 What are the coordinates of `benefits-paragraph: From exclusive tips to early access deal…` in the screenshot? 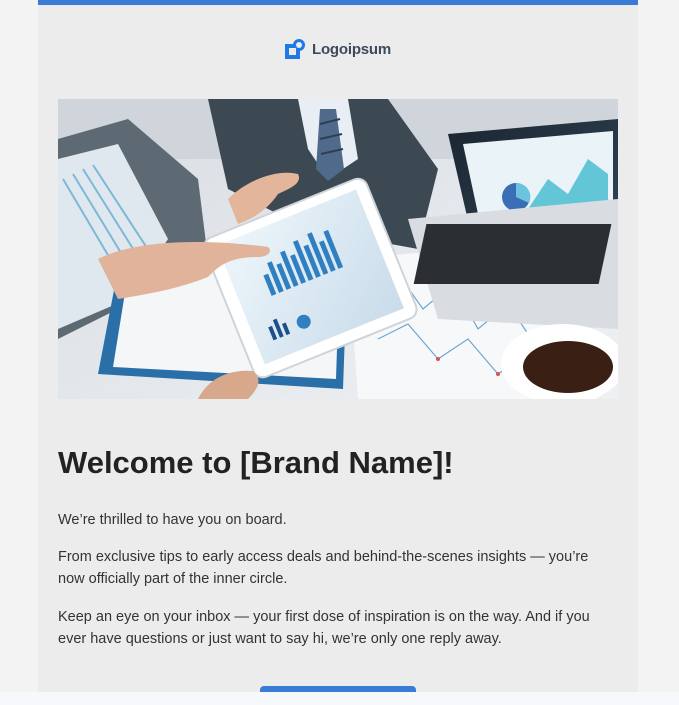 It's located at (323, 568).